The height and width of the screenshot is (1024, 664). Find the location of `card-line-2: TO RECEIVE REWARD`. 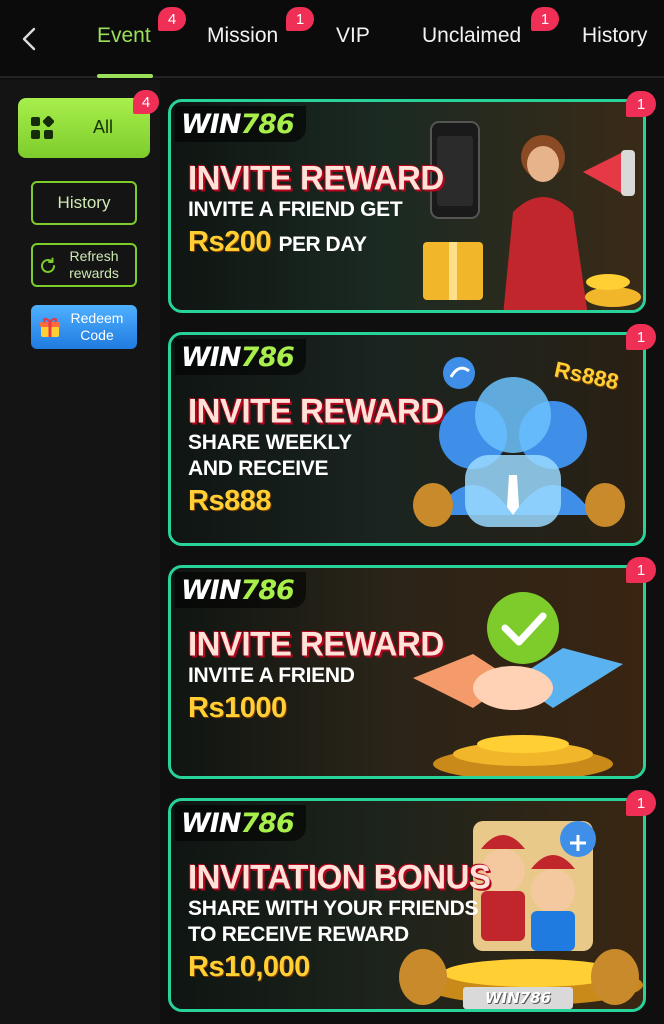

card-line-2: TO RECEIVE REWARD is located at coordinates (298, 934).